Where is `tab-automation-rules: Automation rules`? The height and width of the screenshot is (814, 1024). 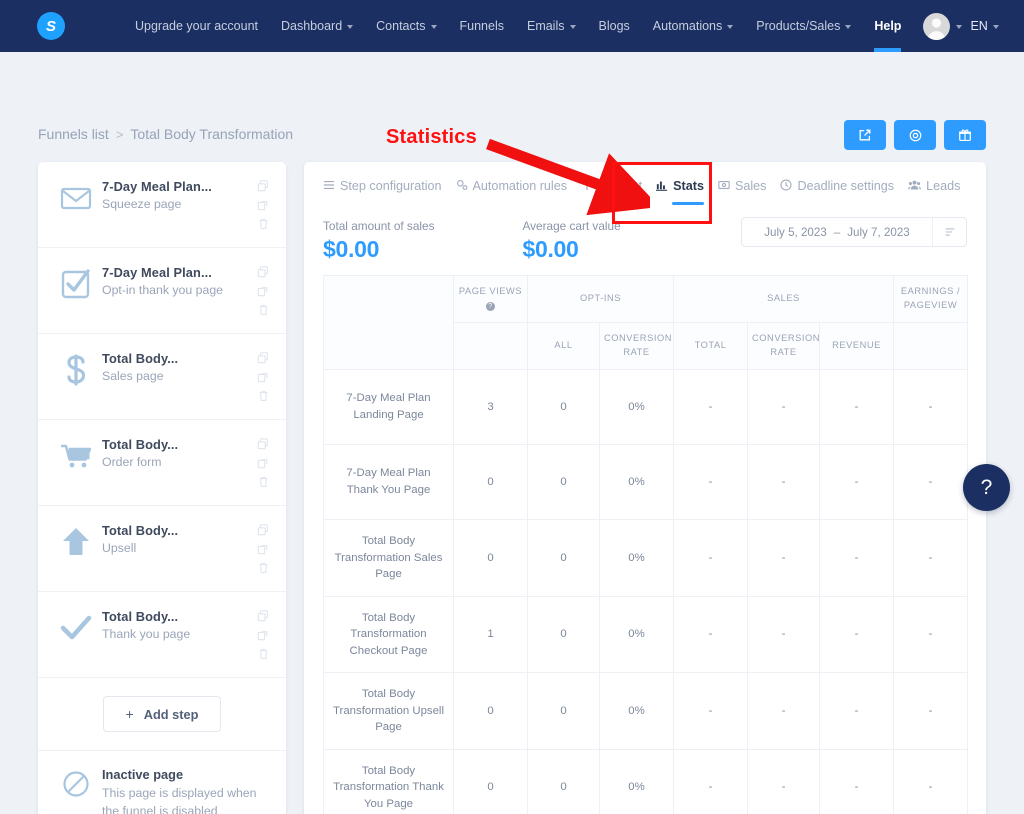 tab-automation-rules: Automation rules is located at coordinates (511, 192).